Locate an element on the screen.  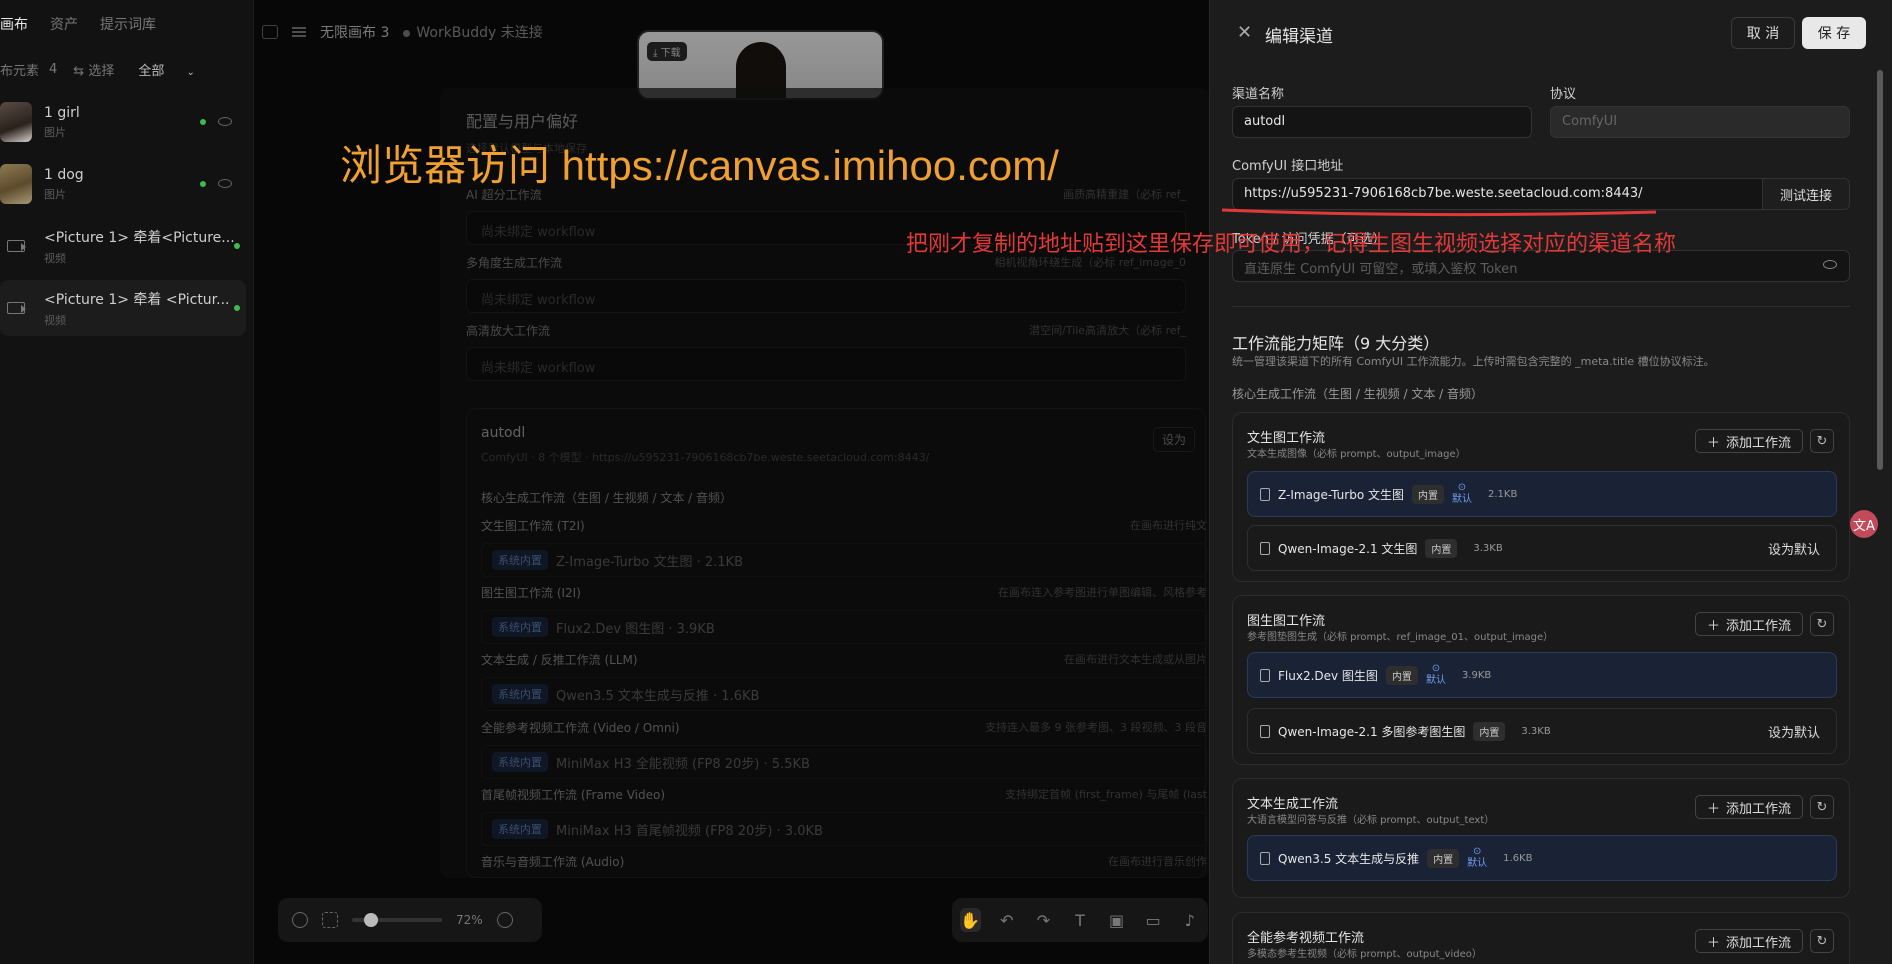
asset-item: <Picture 1> 牵着 <Pictur... 视频 is located at coordinates (123, 308).